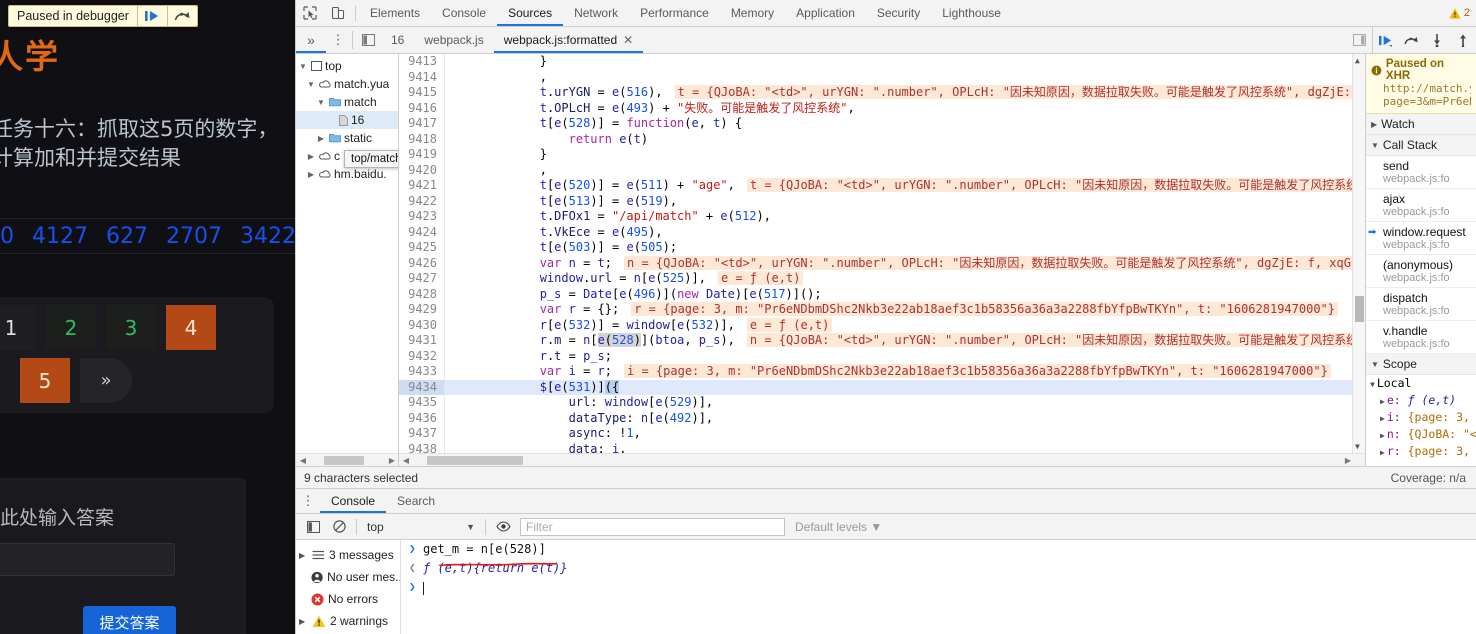  What do you see at coordinates (568, 40) in the screenshot?
I see `file-tab-webpack-js-formatted: webpack.js:formatted ✕` at bounding box center [568, 40].